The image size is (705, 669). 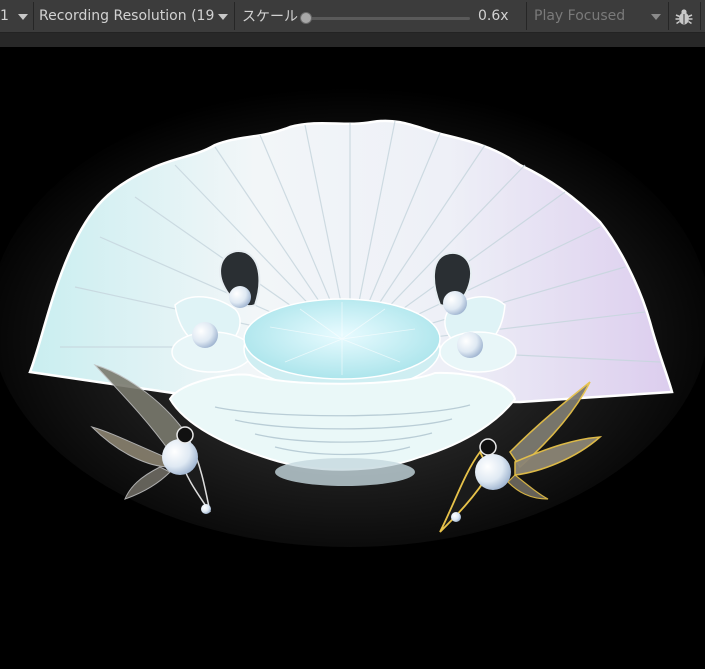 I want to click on play-mode-label: Play Focused, so click(x=580, y=16).